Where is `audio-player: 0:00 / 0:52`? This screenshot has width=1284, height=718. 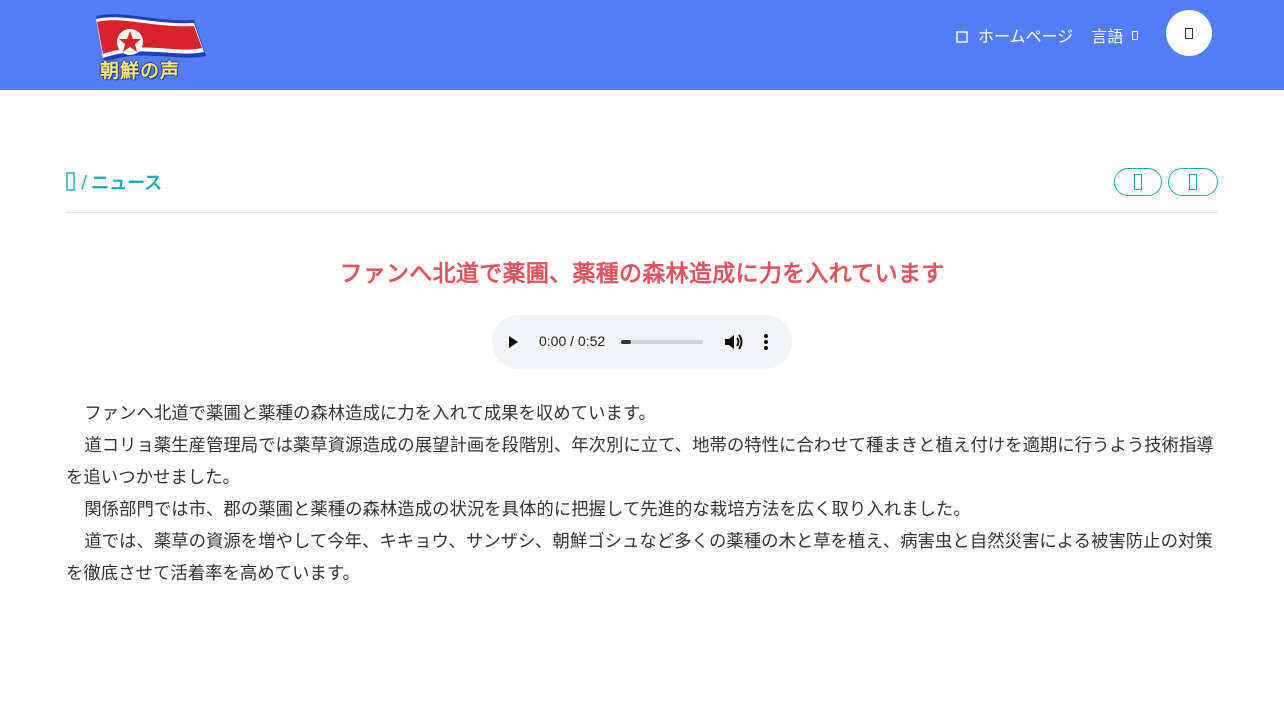 audio-player: 0:00 / 0:52 is located at coordinates (642, 342).